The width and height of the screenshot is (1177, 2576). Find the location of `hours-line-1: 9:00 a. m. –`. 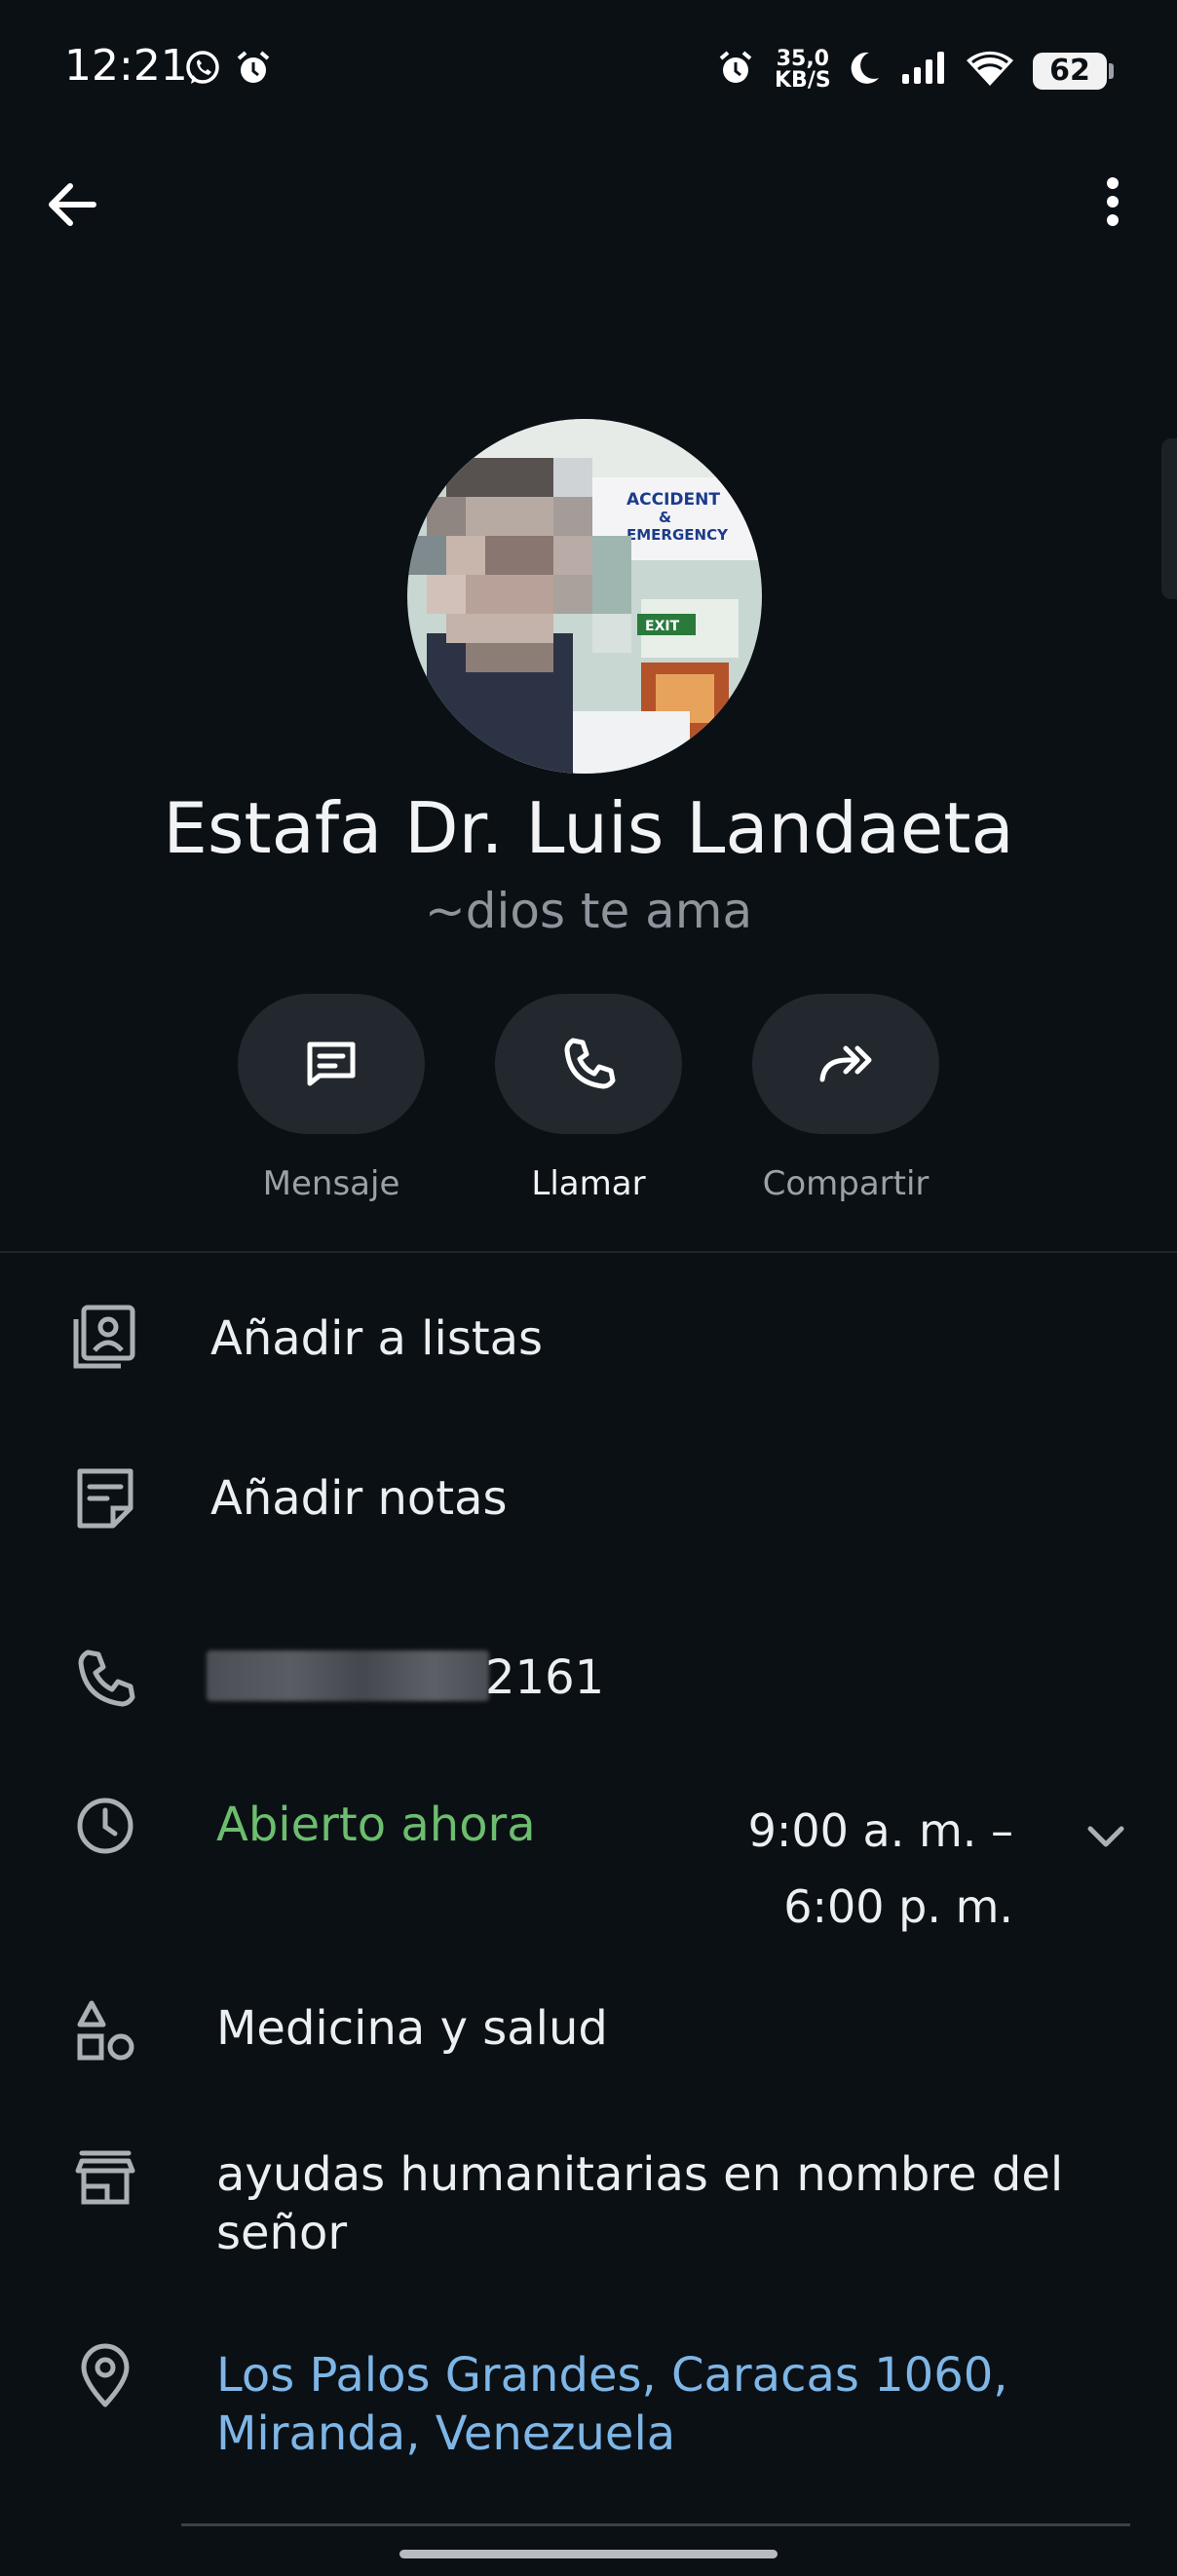

hours-line-1: 9:00 a. m. – is located at coordinates (880, 1830).